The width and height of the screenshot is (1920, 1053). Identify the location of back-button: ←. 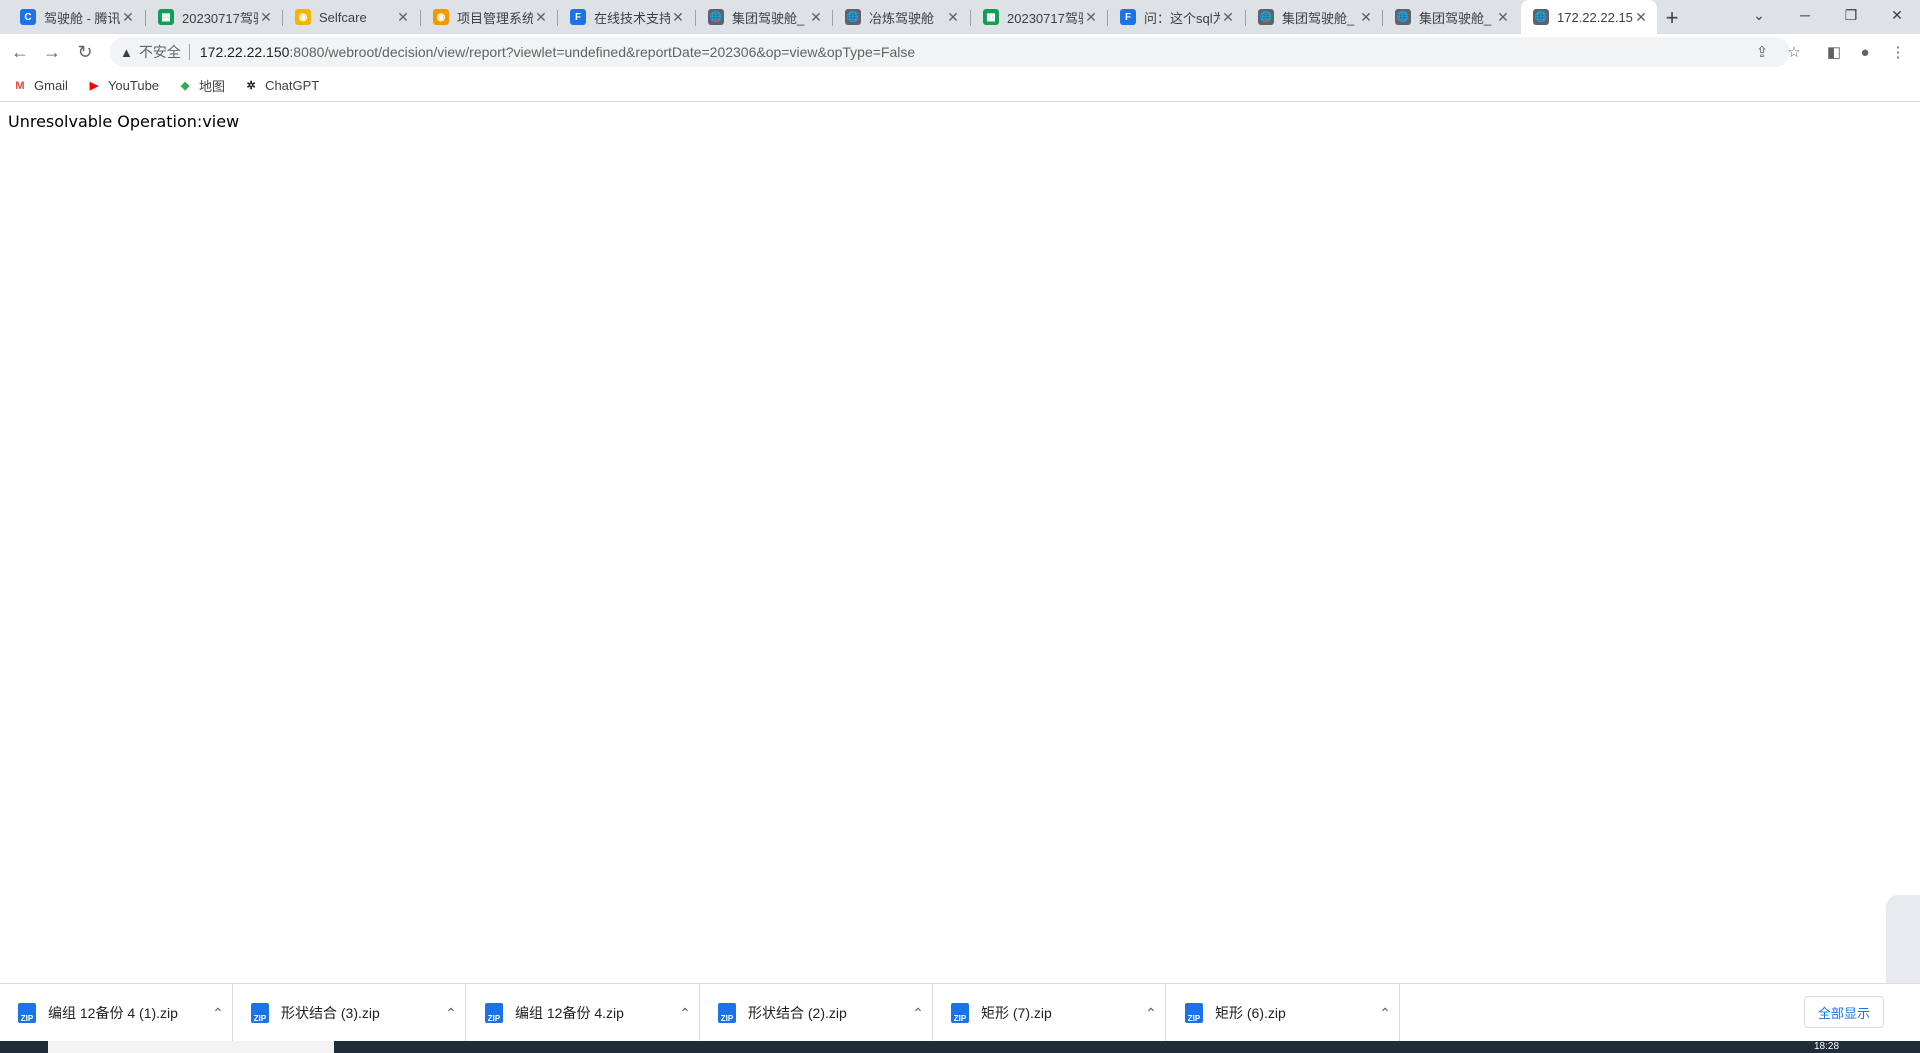
(20, 52).